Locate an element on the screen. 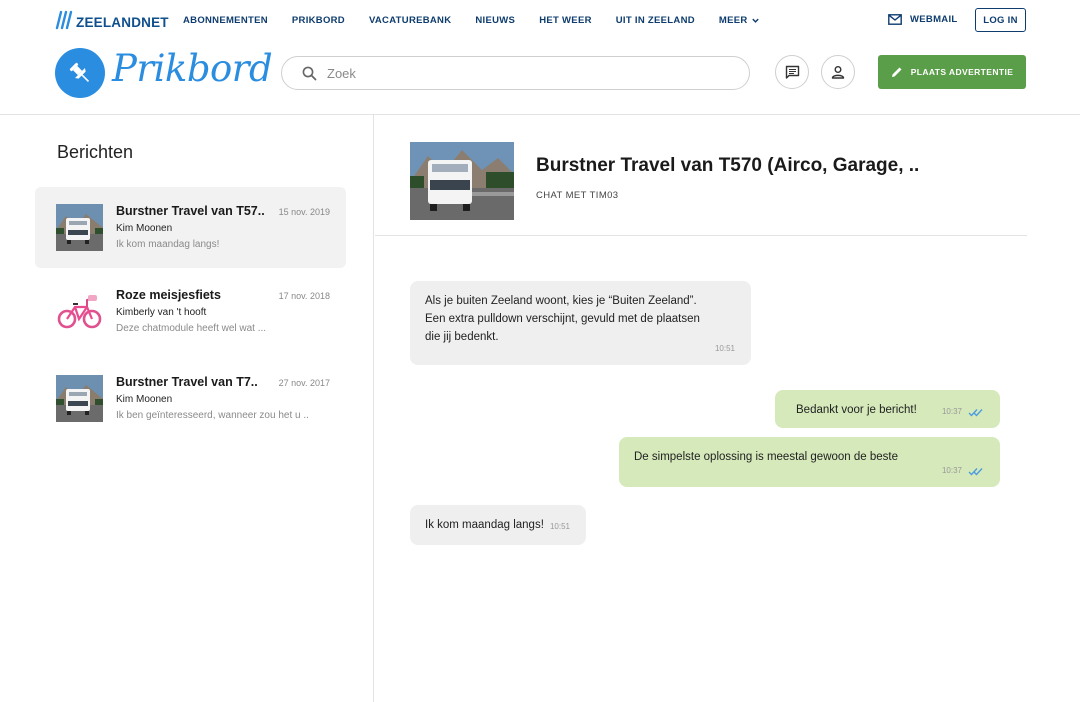 This screenshot has width=1080, height=702. place-ad-button: PLAATS ADVERTENTIE is located at coordinates (952, 72).